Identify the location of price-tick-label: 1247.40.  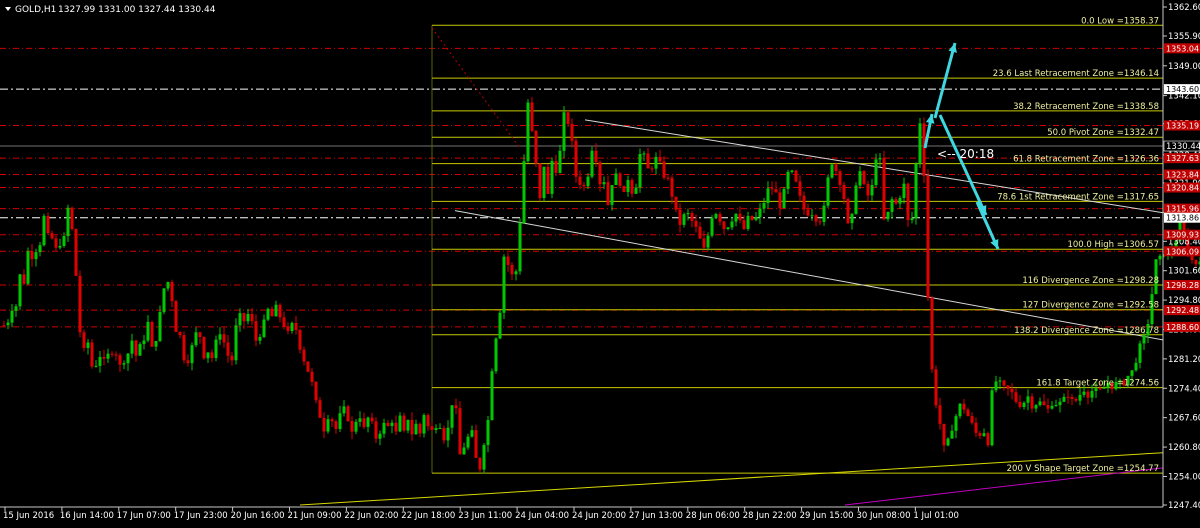
(1184, 506).